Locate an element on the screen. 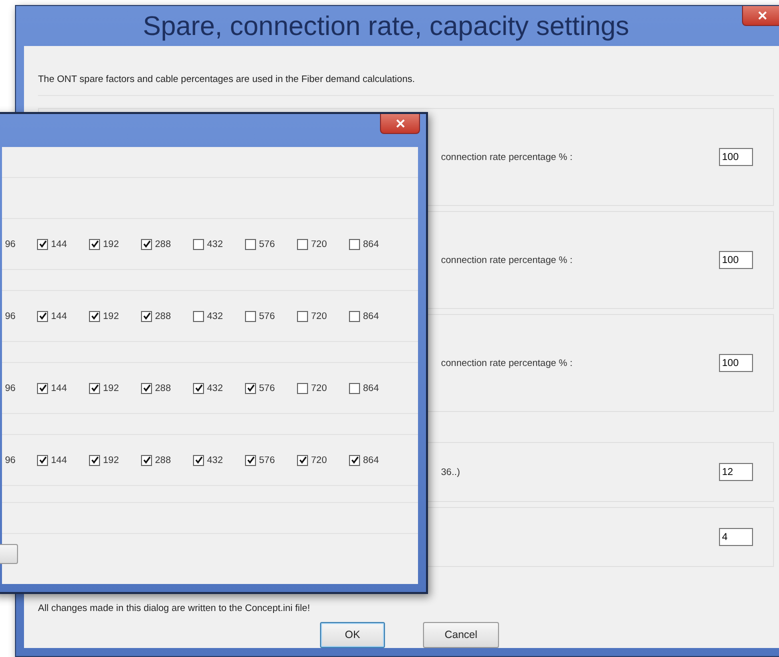 This screenshot has width=779, height=657. button is located at coordinates (9, 554).